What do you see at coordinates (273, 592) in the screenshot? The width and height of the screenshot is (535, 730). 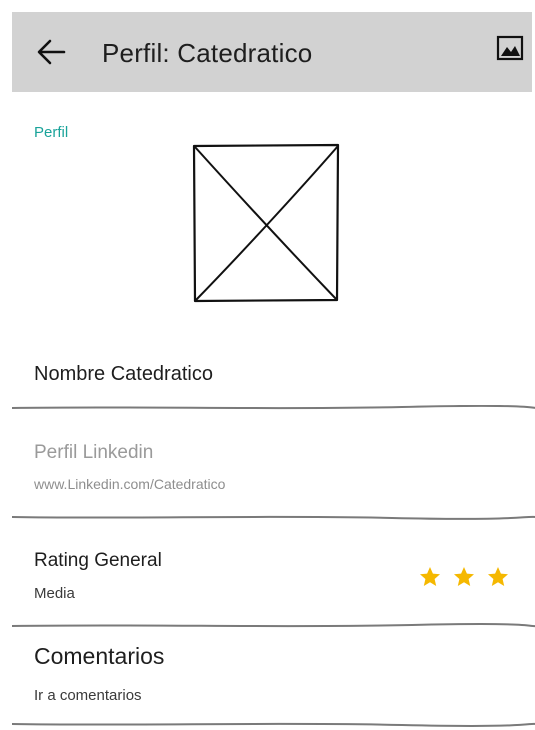 I see `field-rating: Rating General Media` at bounding box center [273, 592].